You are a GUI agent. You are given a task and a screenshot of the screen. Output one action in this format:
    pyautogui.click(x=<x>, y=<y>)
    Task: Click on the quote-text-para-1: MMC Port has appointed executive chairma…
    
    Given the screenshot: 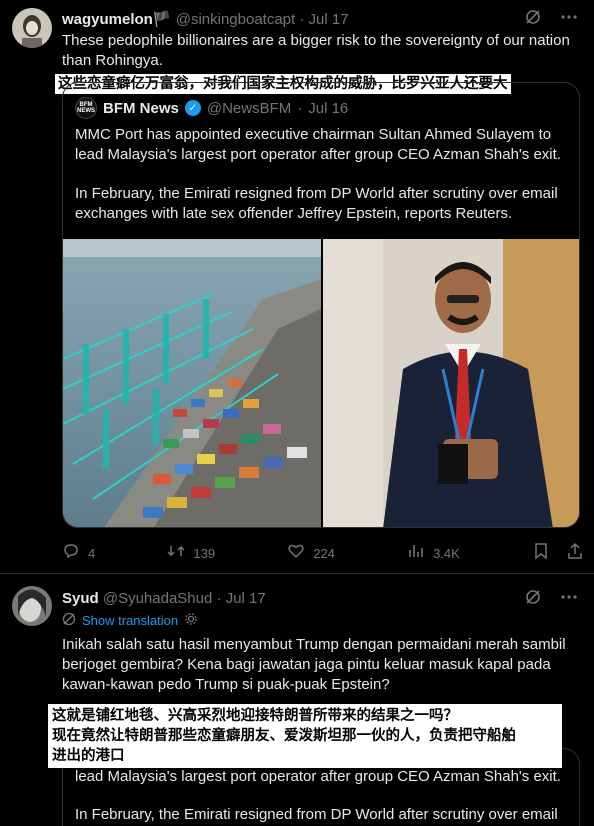 What is the action you would take?
    pyautogui.click(x=318, y=144)
    